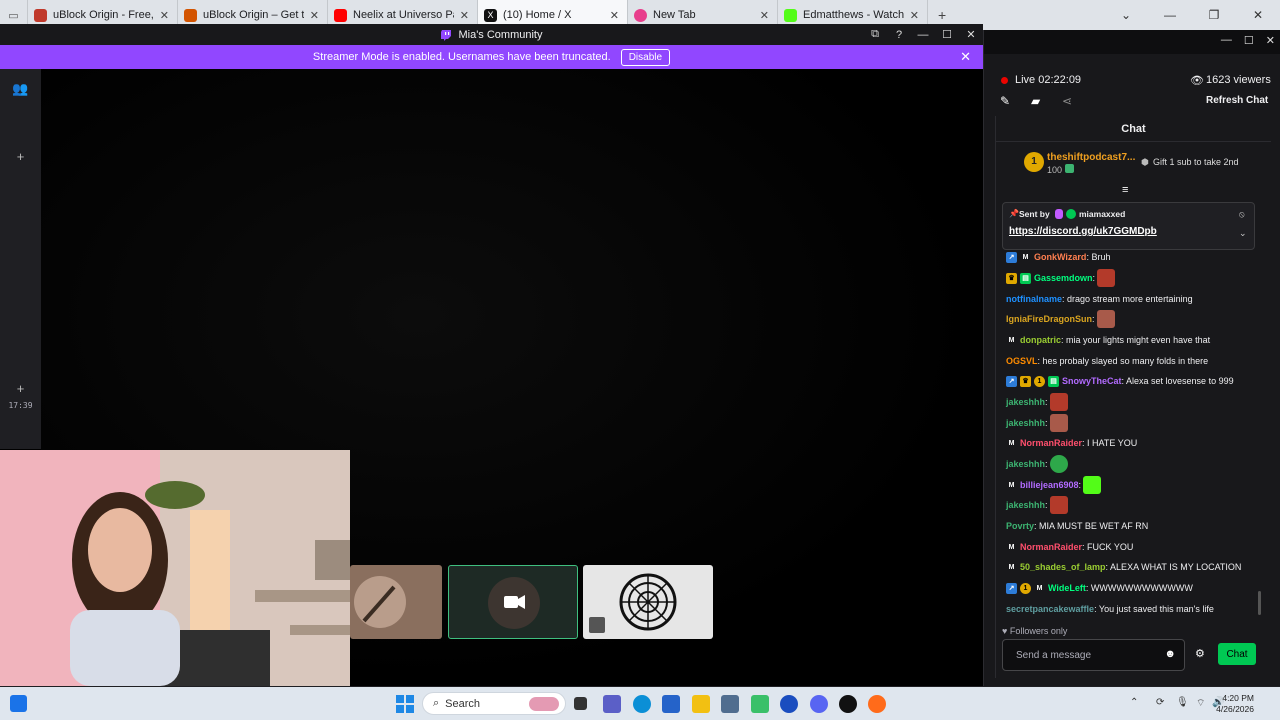 Image resolution: width=1280 pixels, height=720 pixels. What do you see at coordinates (612, 704) in the screenshot?
I see `teams-icon` at bounding box center [612, 704].